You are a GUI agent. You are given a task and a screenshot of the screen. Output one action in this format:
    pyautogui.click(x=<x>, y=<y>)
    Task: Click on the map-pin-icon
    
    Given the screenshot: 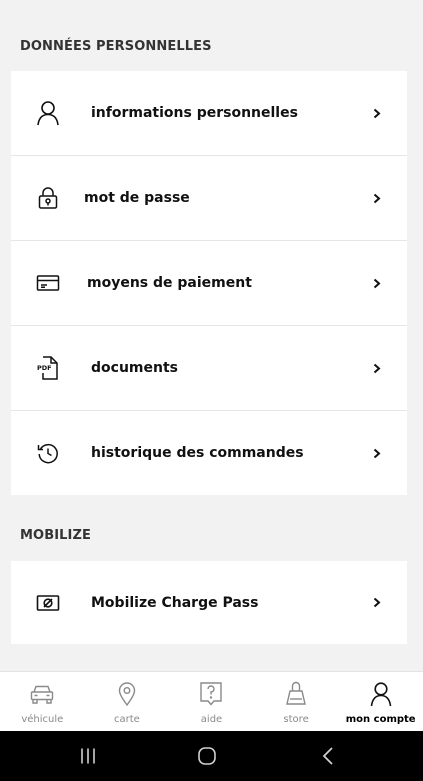 What is the action you would take?
    pyautogui.click(x=127, y=694)
    